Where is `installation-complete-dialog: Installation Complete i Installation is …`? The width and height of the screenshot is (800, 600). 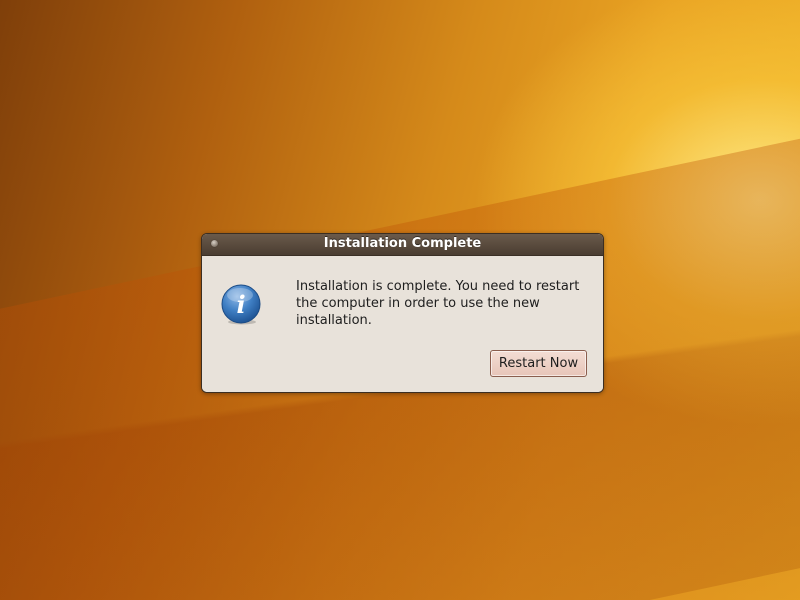 installation-complete-dialog: Installation Complete i Installation is … is located at coordinates (402, 313).